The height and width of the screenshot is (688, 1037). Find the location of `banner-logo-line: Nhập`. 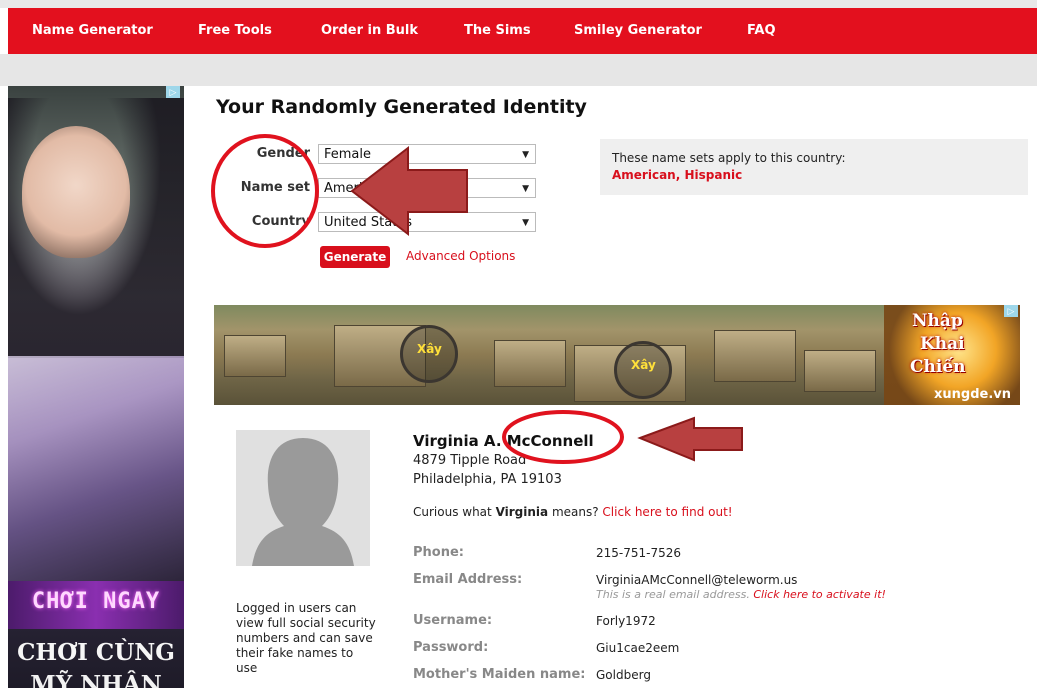

banner-logo-line: Nhập is located at coordinates (937, 321).